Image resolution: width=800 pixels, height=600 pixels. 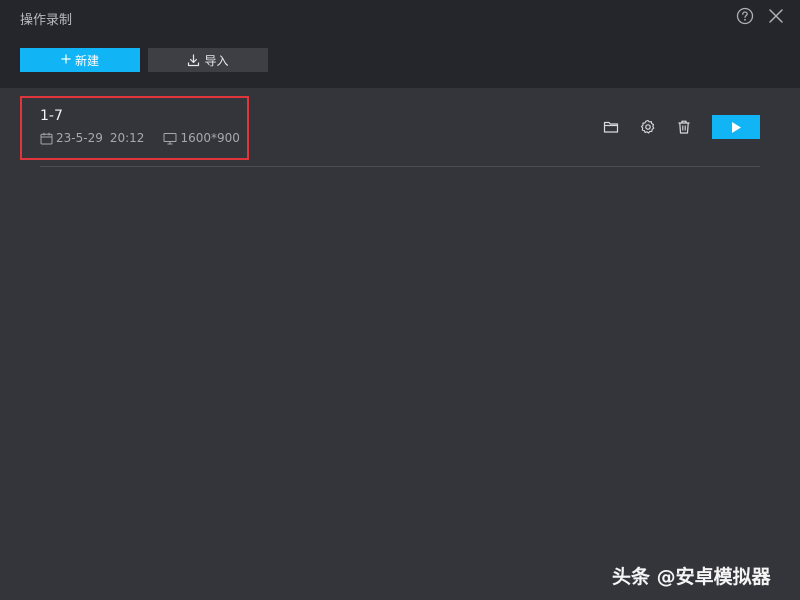 I want to click on import-button: 导入, so click(x=208, y=60).